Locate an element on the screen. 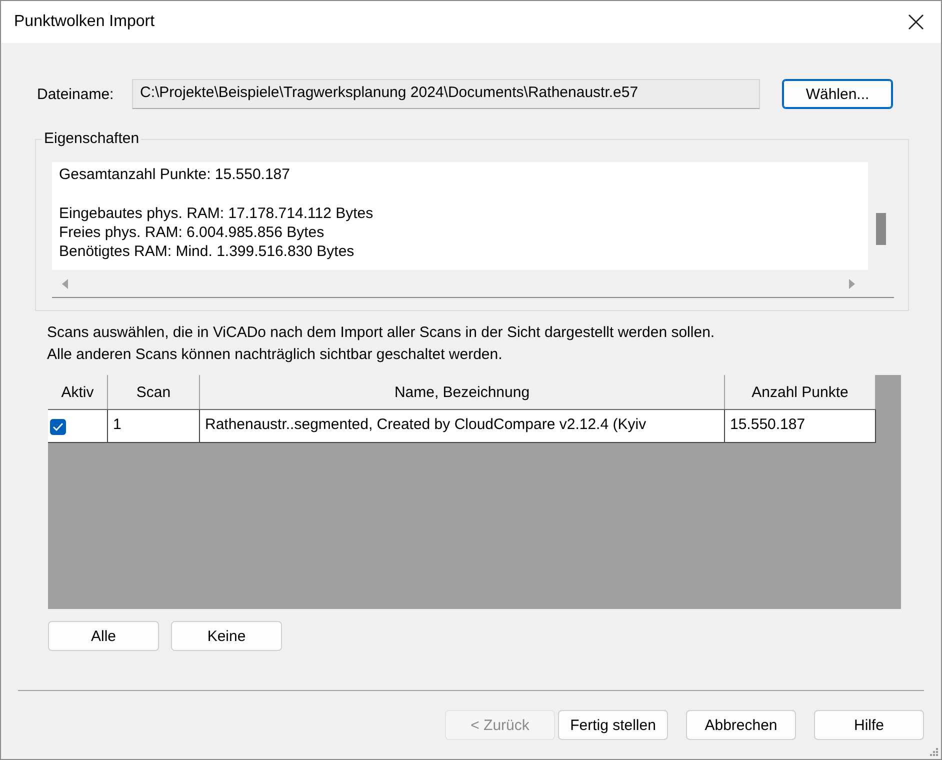  window-title: Punktwolken Import is located at coordinates (84, 22).